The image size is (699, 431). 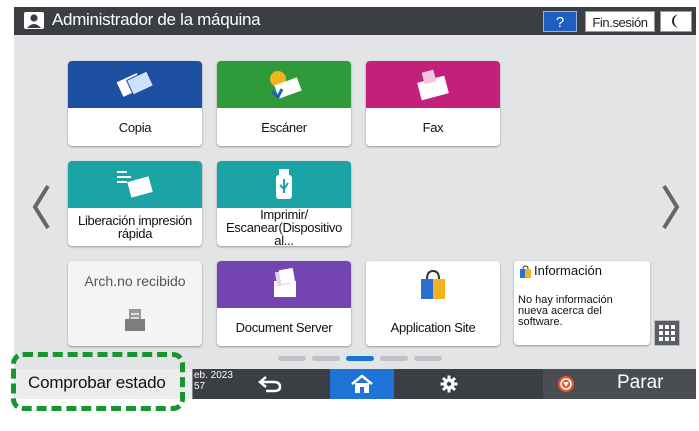 What do you see at coordinates (449, 384) in the screenshot?
I see `gear-icon` at bounding box center [449, 384].